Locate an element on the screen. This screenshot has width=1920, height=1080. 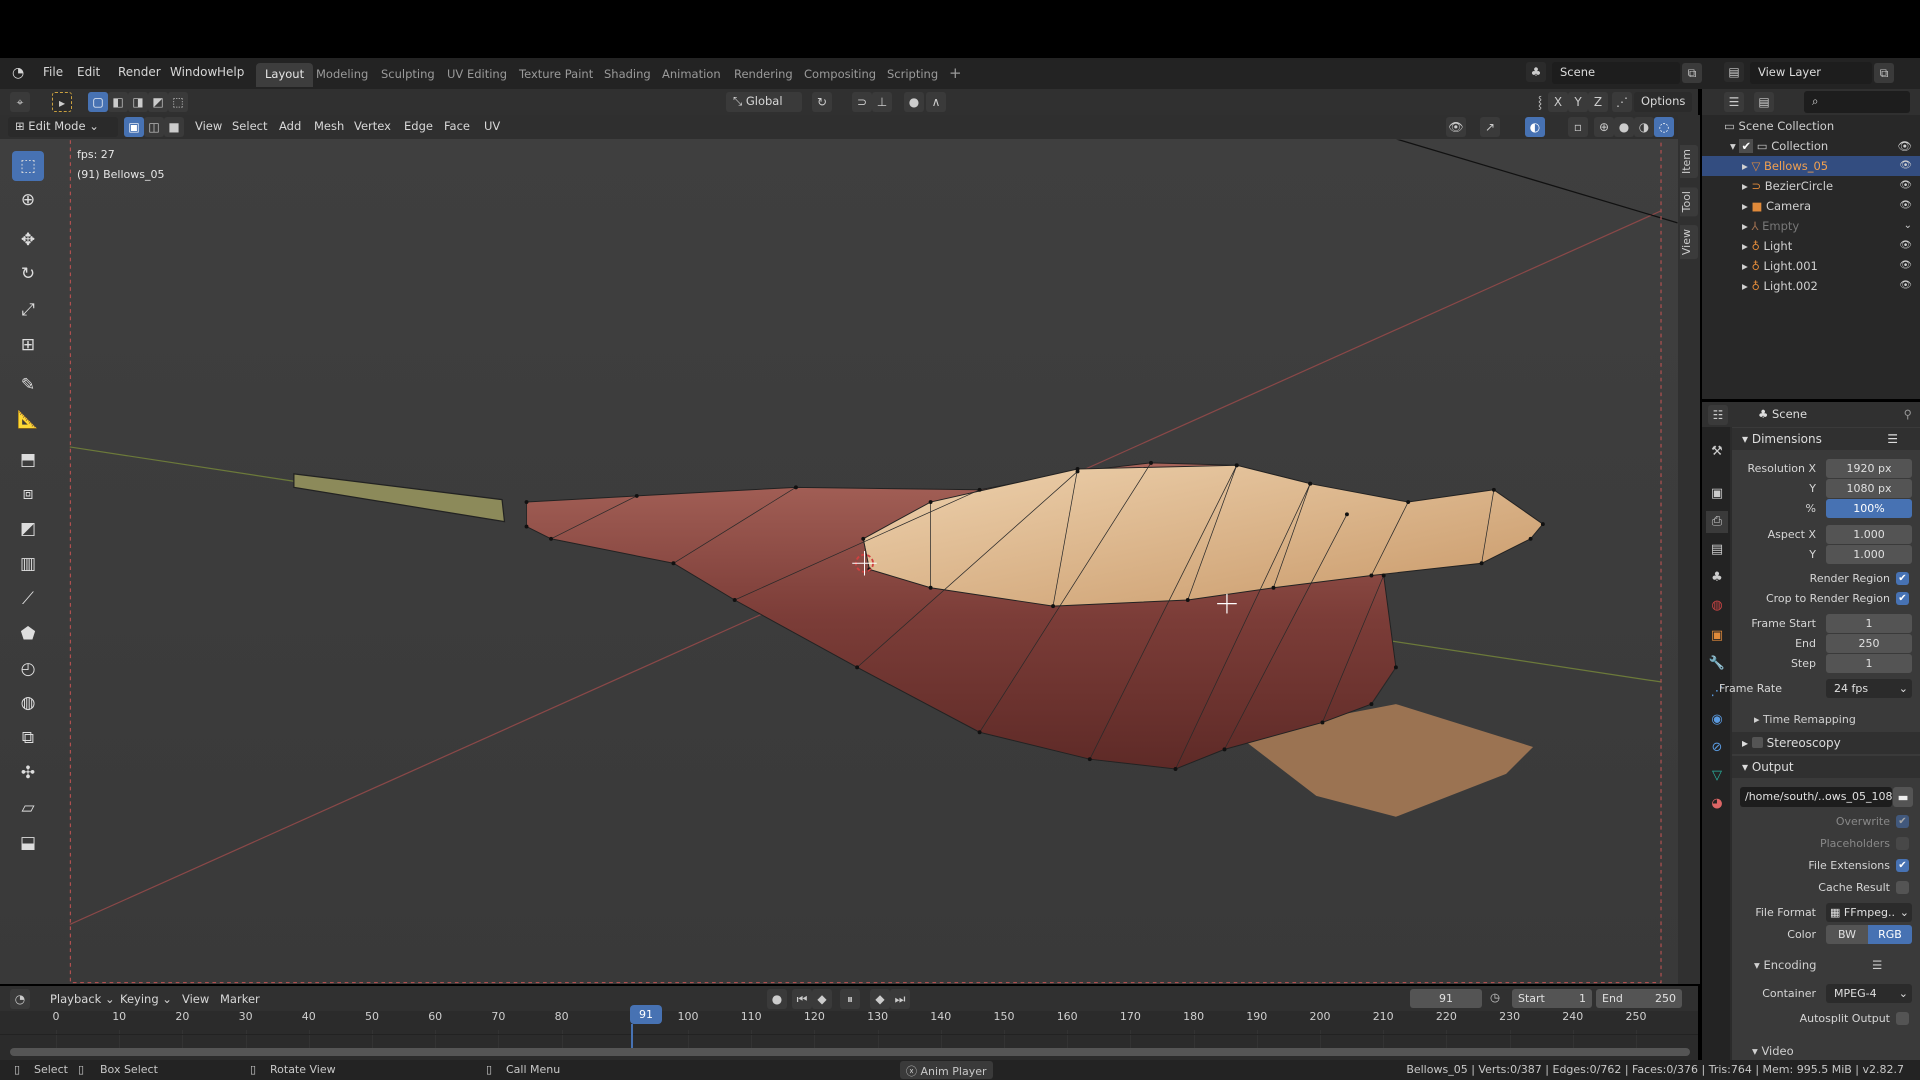
placeholders-checkbox is located at coordinates (1902, 843).